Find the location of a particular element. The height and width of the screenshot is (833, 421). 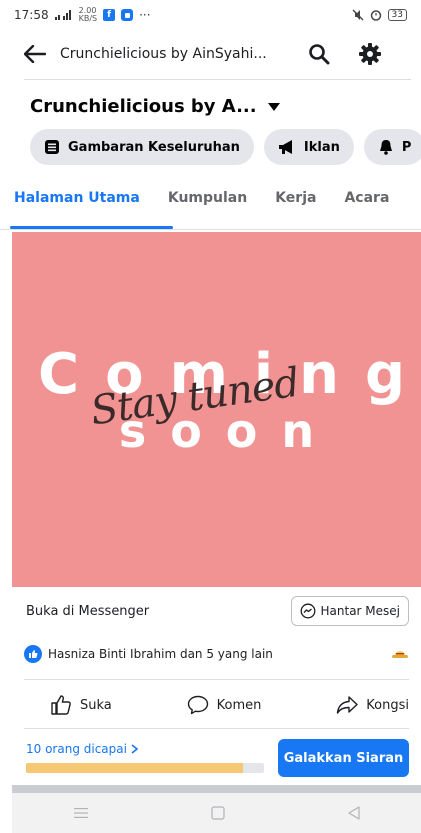

like-button: Suka is located at coordinates (81, 705).